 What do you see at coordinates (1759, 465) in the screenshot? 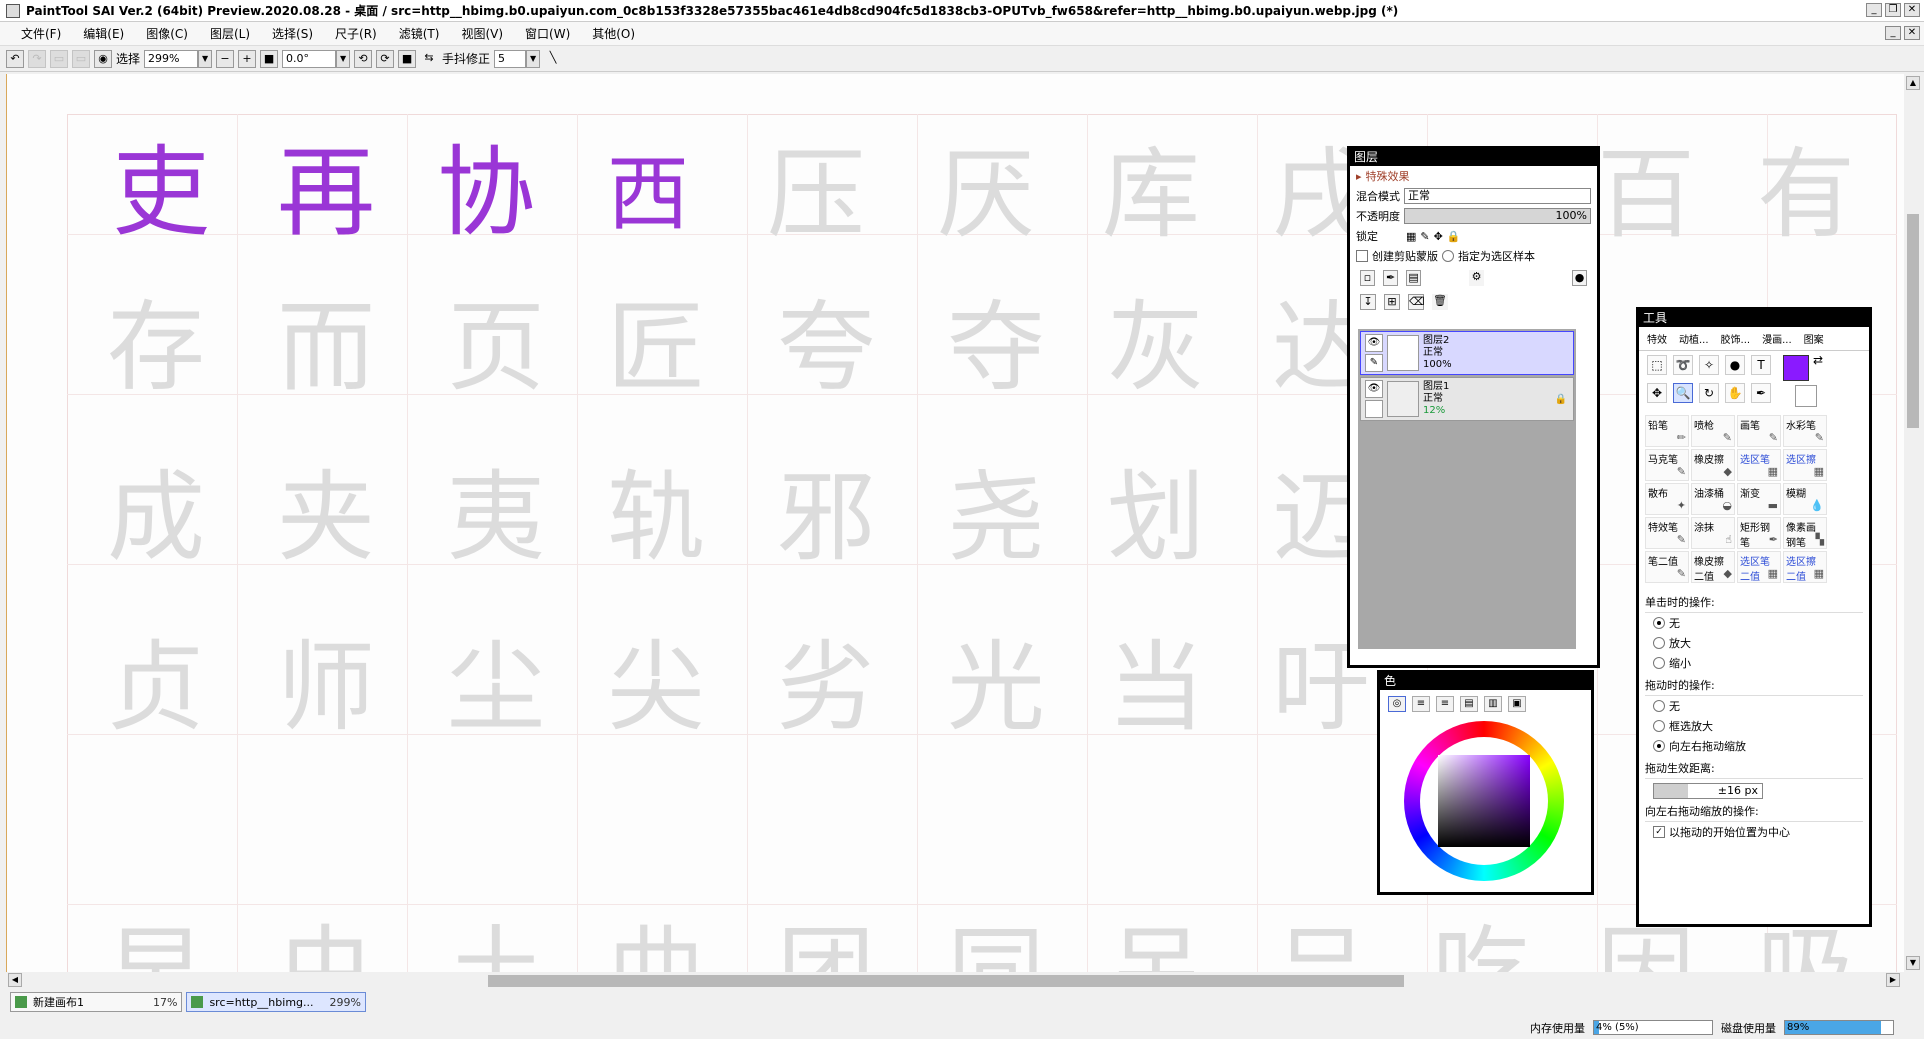
I see `brush-slot: 选区笔 ▦` at bounding box center [1759, 465].